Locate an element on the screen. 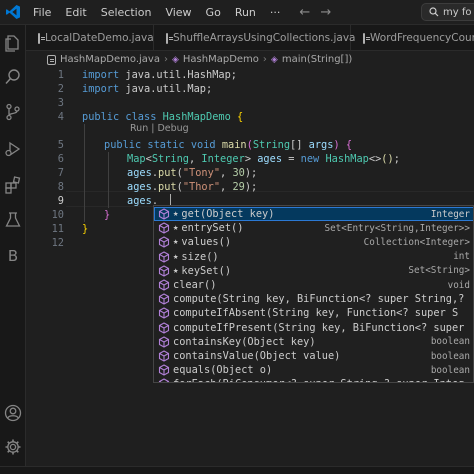  suggestion-item: ★ size() int is located at coordinates (313, 257).